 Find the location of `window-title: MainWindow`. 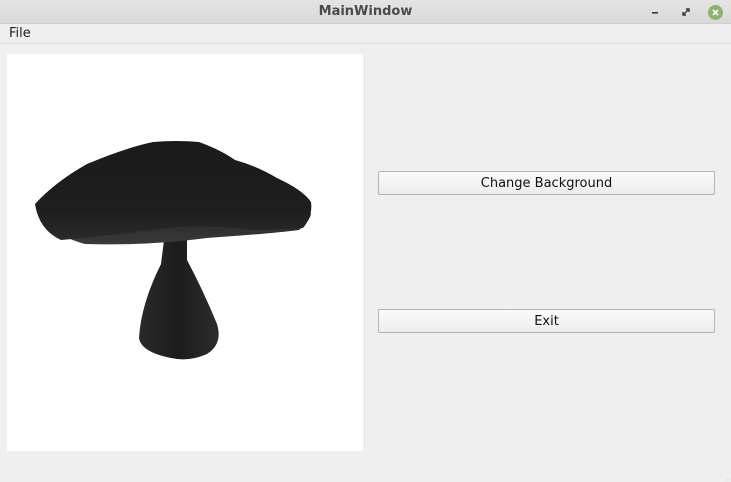

window-title: MainWindow is located at coordinates (365, 11).